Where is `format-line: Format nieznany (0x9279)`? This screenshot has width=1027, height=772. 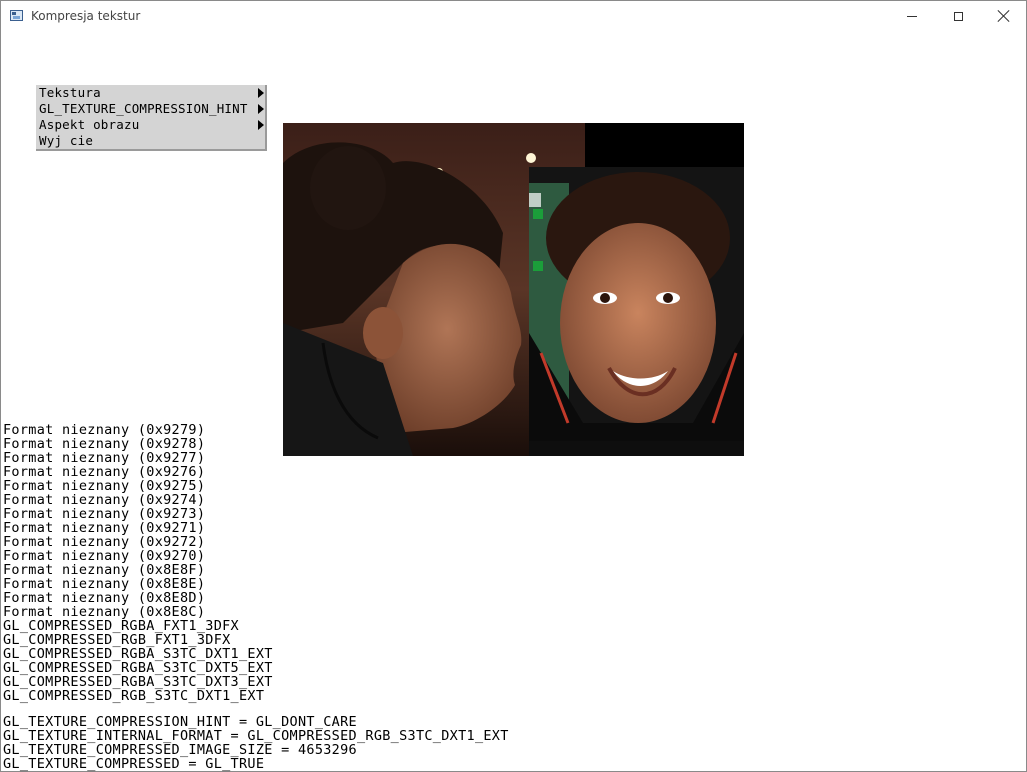 format-line: Format nieznany (0x9279) is located at coordinates (104, 430).